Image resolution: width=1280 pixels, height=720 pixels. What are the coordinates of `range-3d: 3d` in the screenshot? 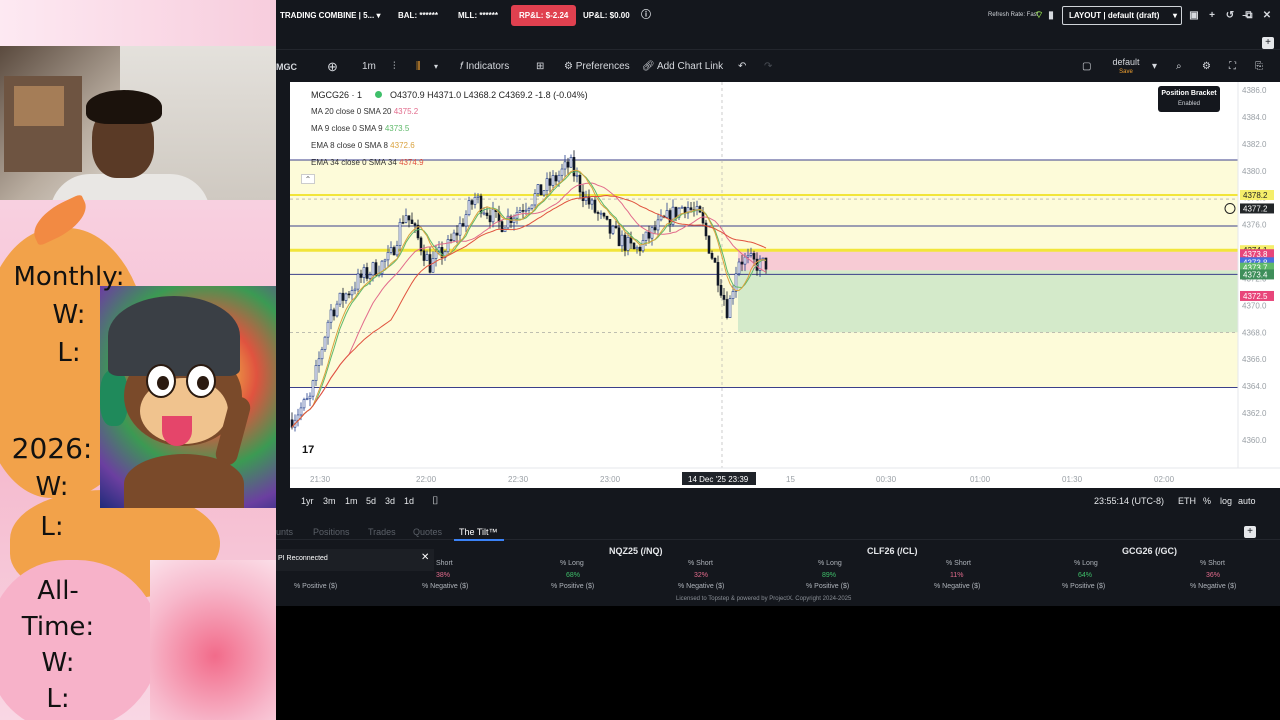 It's located at (390, 501).